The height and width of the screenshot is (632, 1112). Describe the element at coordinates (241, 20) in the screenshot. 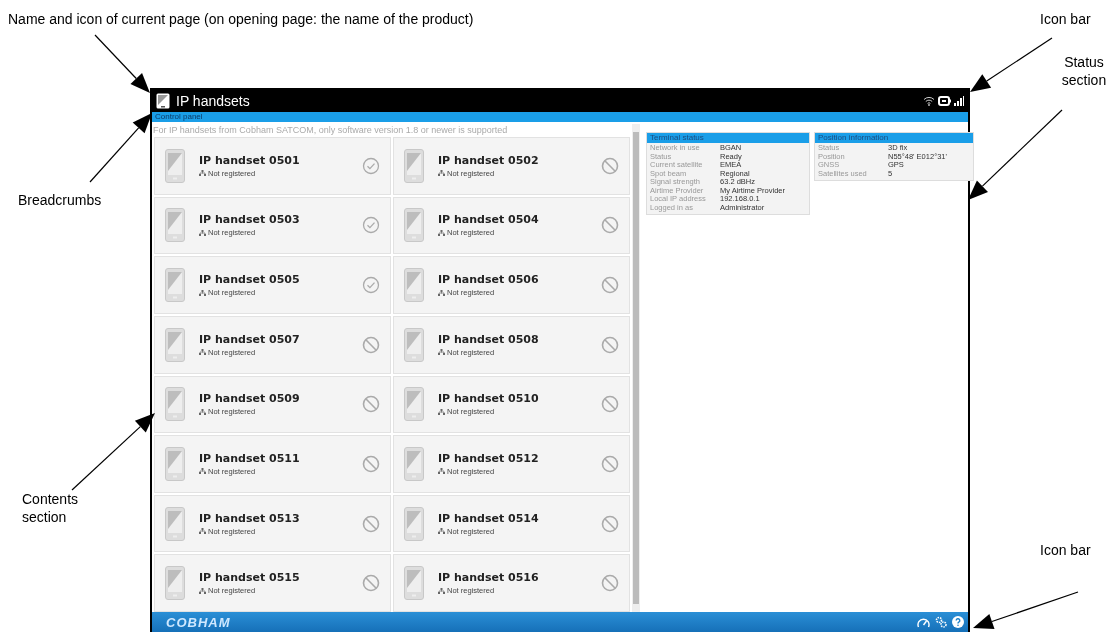

I see `callout-label: Name and icon of current page (on opening page: the name of the product)` at that location.